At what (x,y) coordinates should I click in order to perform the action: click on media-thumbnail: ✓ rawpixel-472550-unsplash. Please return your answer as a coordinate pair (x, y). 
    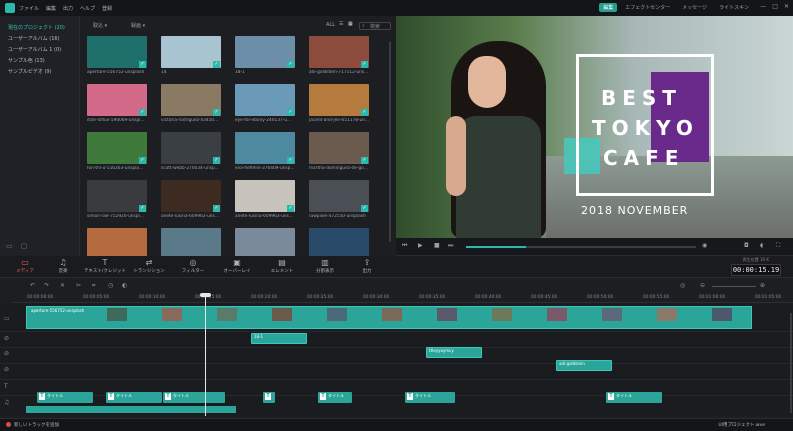
    Looking at the image, I should click on (339, 203).